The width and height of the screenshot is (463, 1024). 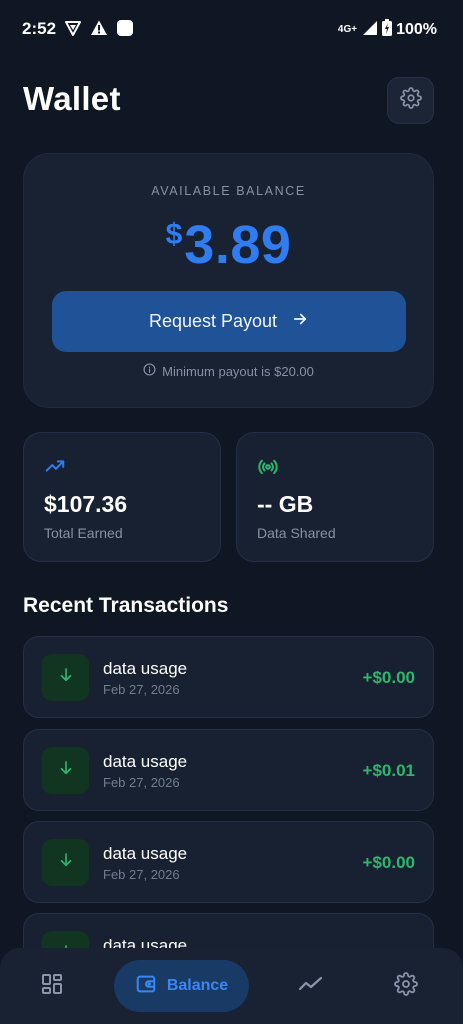 I want to click on balance-value: 3.89, so click(x=238, y=245).